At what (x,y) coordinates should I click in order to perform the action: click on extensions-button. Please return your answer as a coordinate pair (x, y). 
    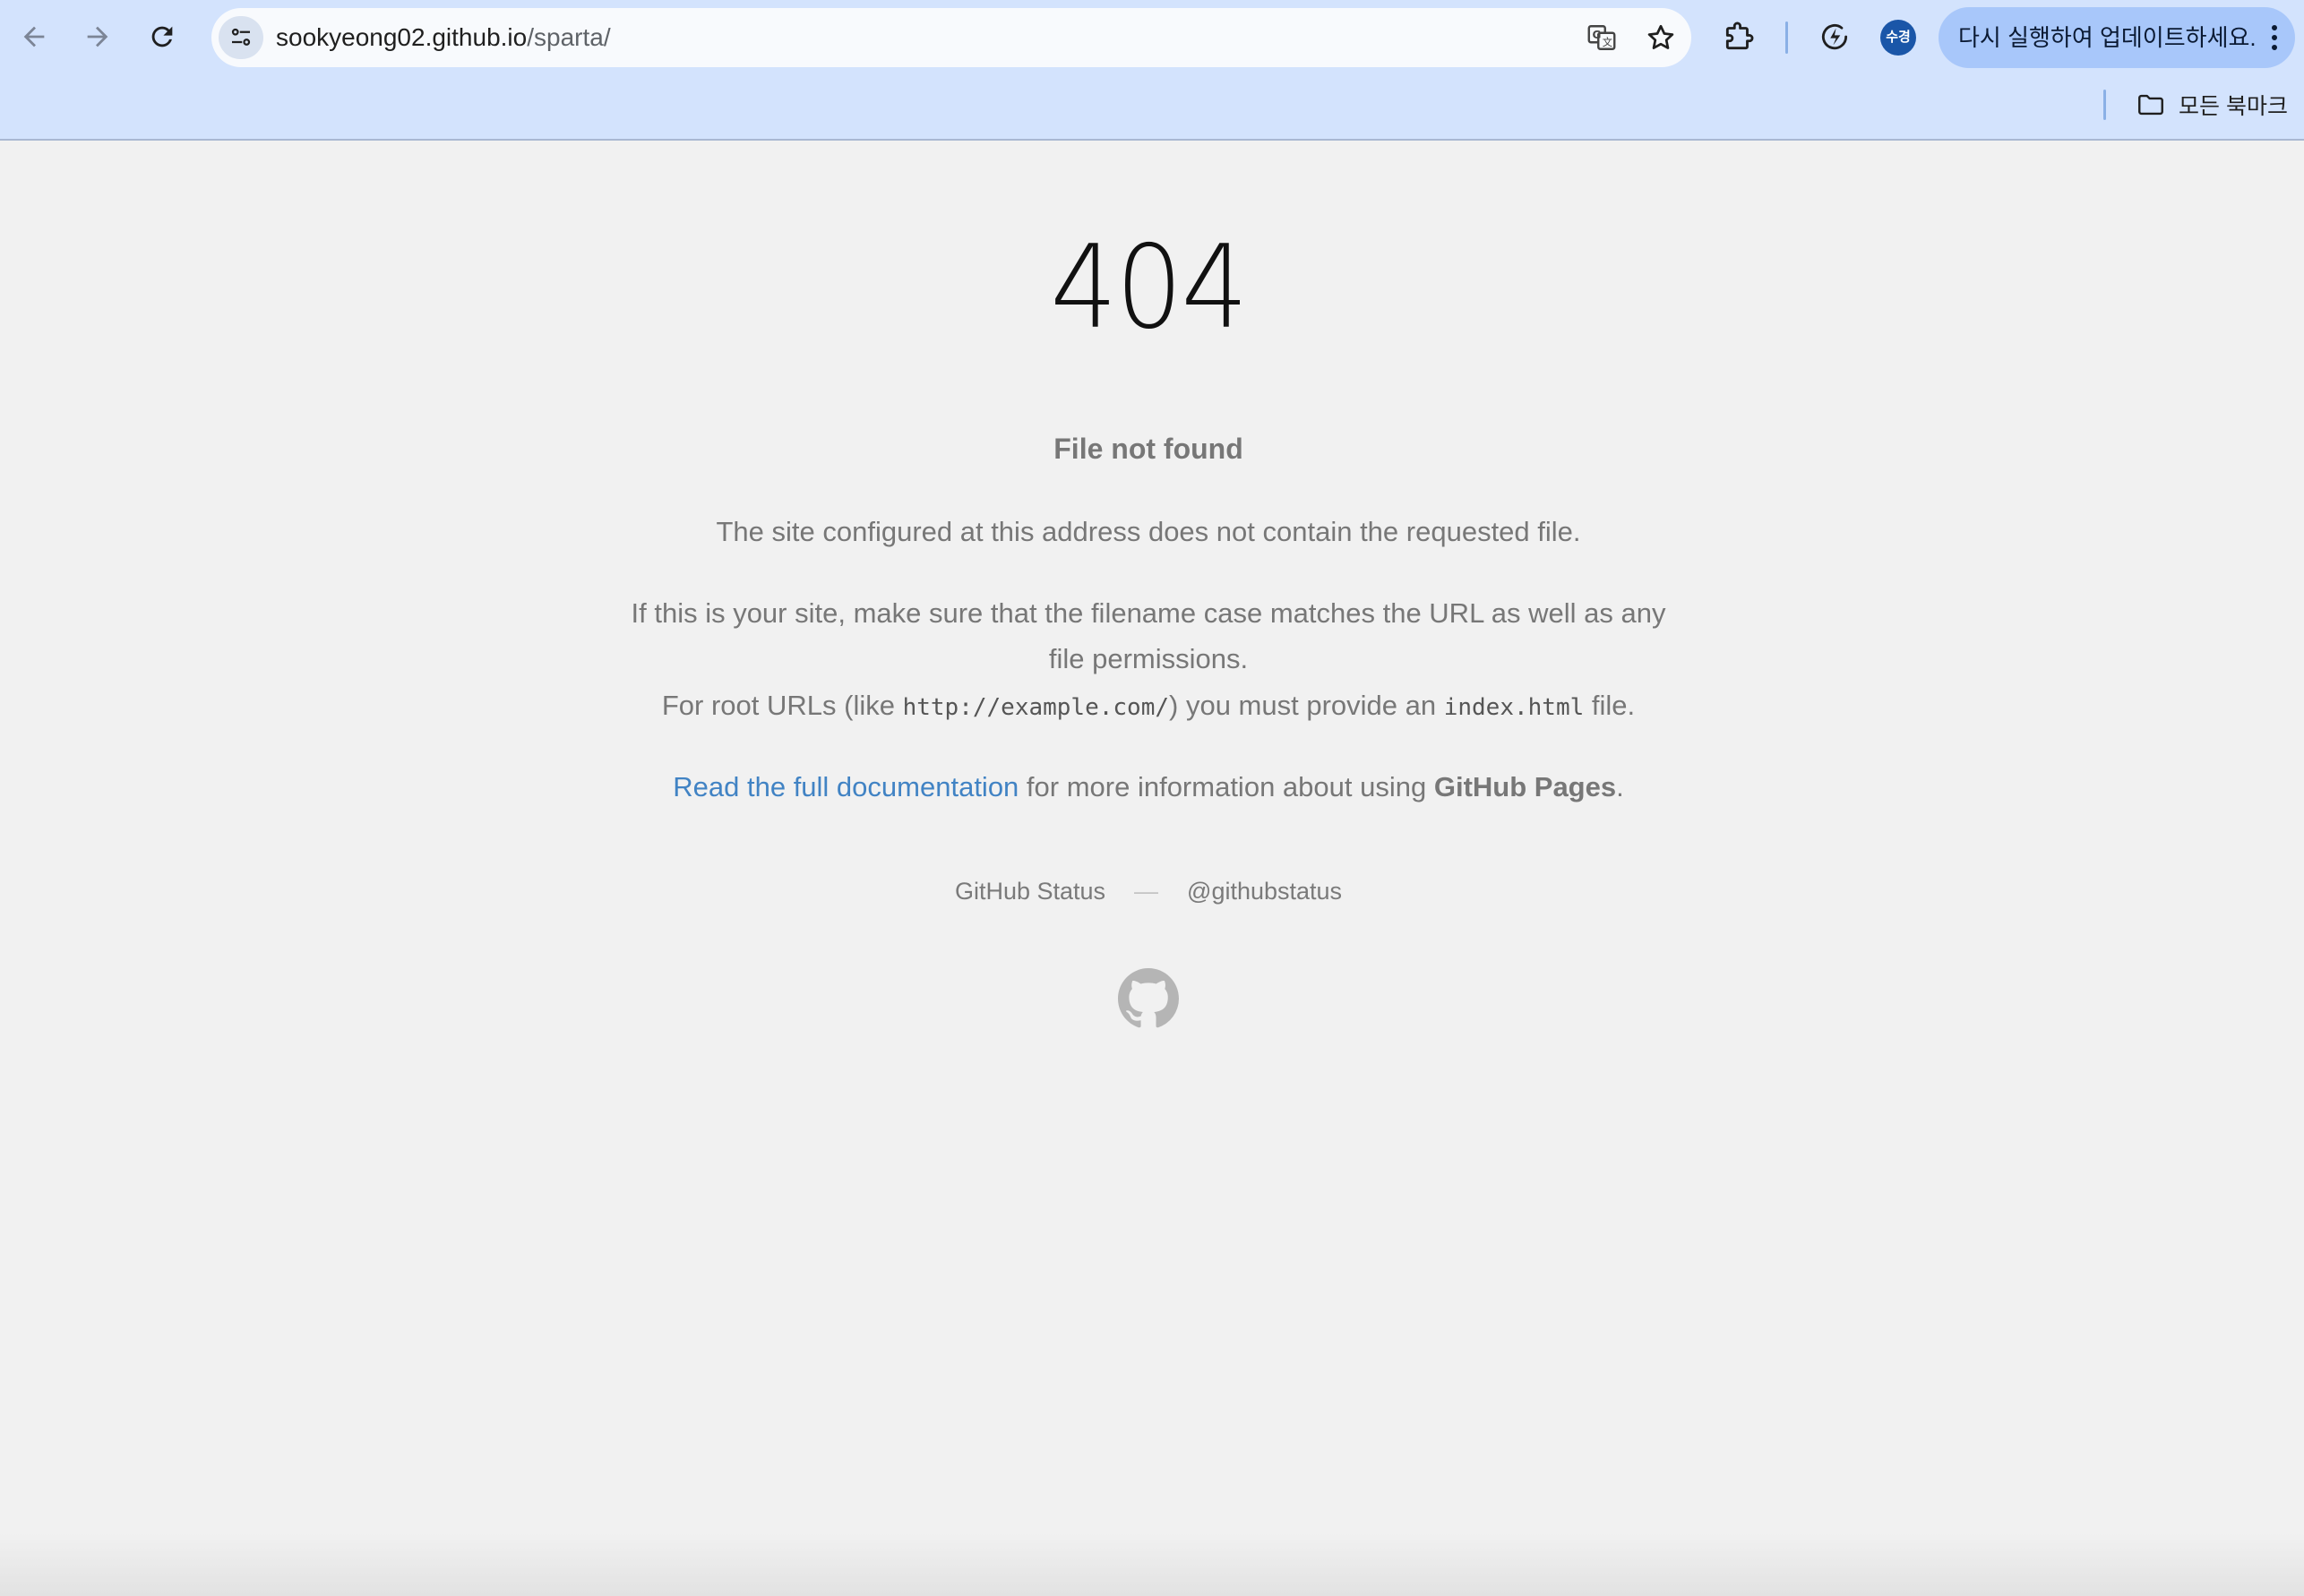
    Looking at the image, I should click on (1739, 37).